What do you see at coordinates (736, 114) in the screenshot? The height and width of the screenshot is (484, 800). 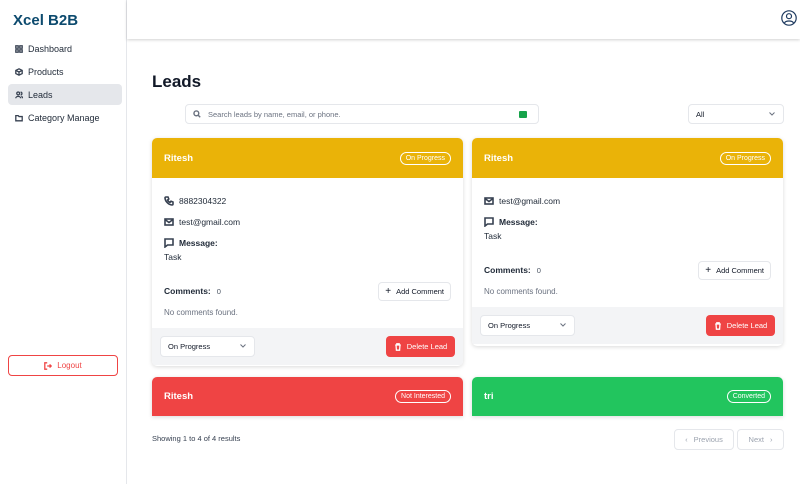 I see `status-filter-select: All` at bounding box center [736, 114].